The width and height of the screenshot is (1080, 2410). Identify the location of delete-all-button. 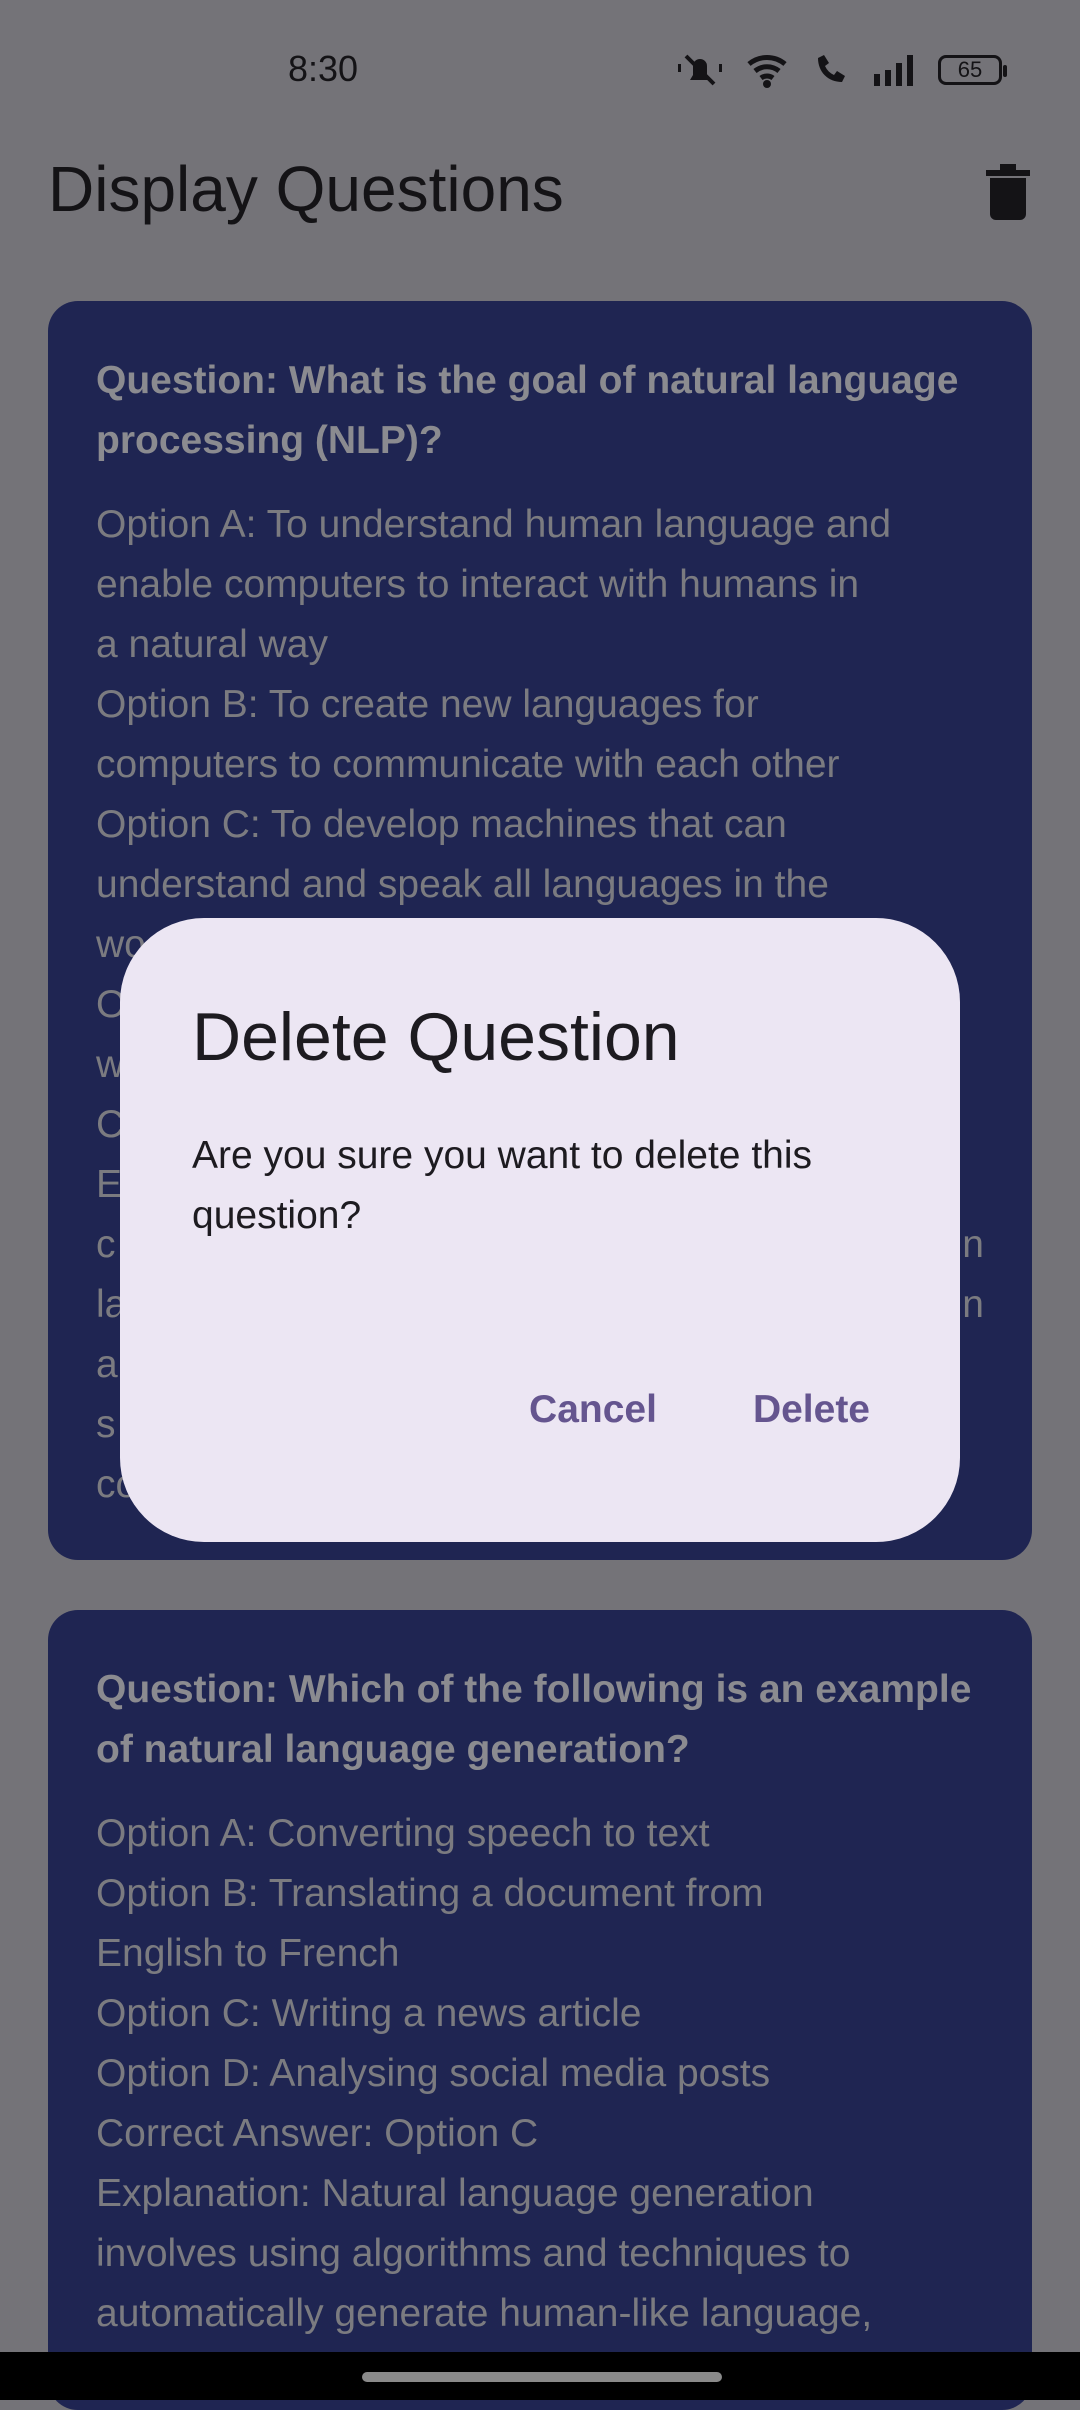
(1008, 194).